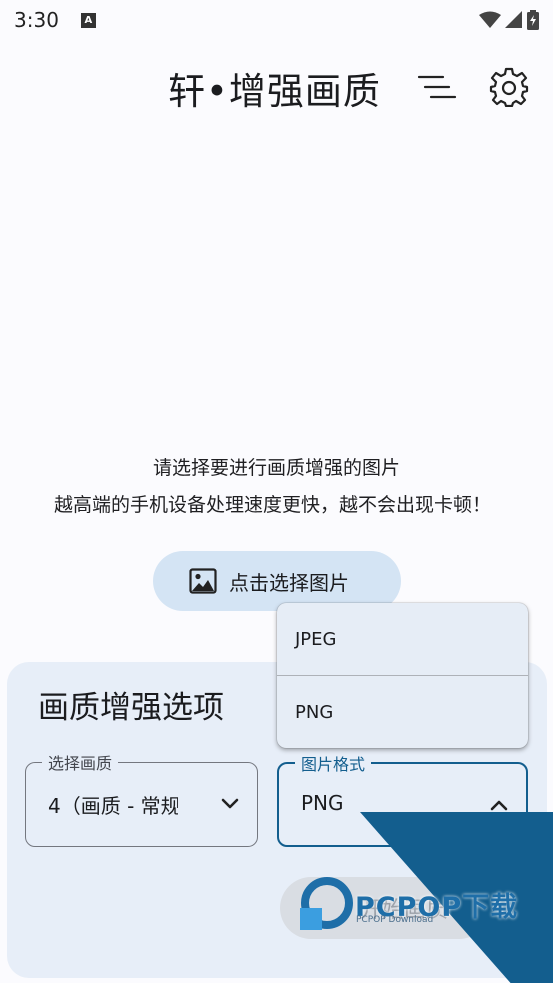 This screenshot has height=983, width=553. I want to click on page-title: 轩•增强画质, so click(274, 91).